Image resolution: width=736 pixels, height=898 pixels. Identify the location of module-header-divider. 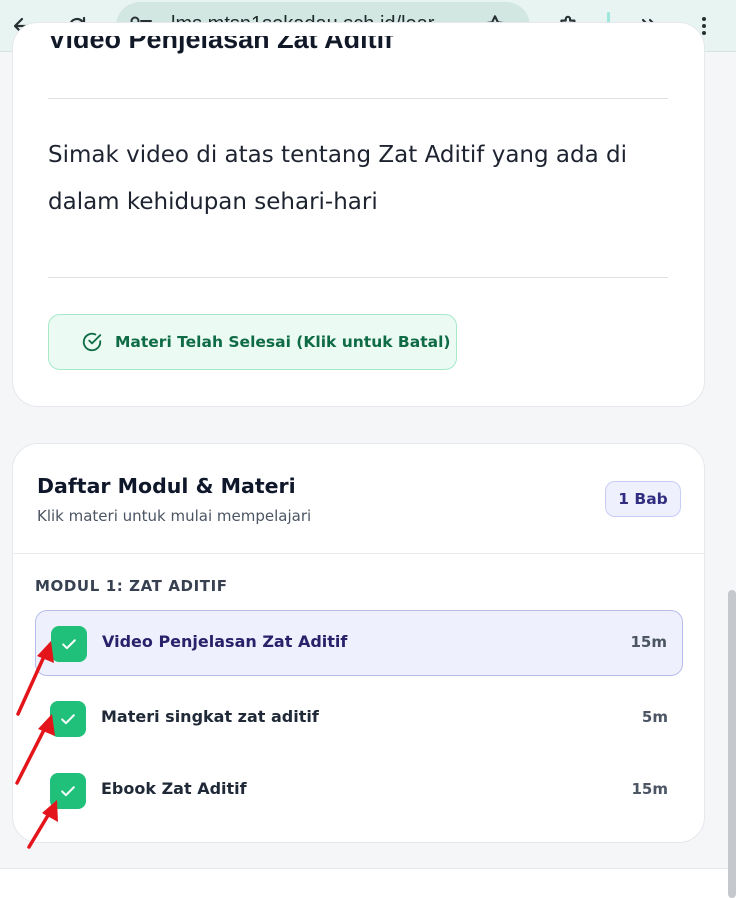
(358, 553).